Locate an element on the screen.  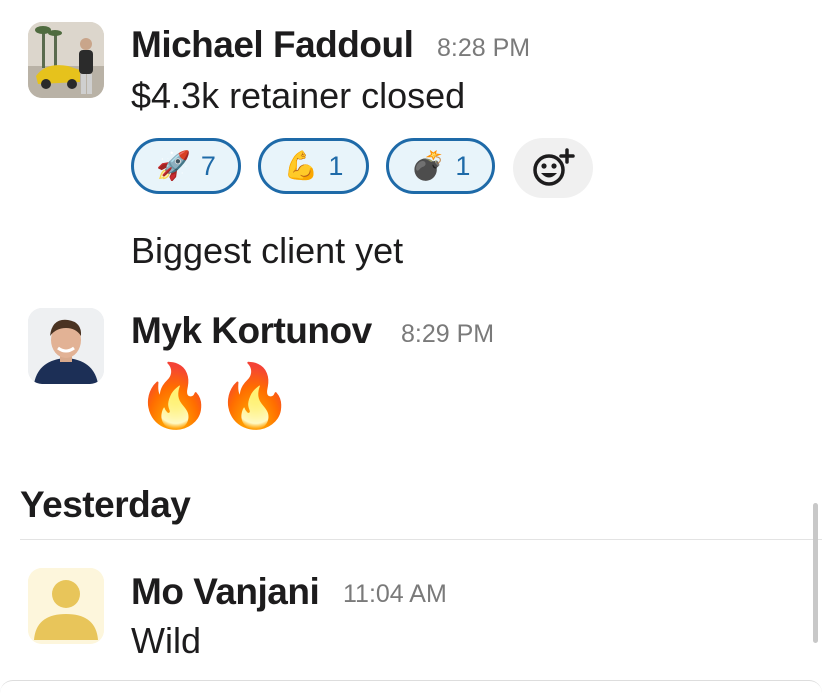
flexed-biceps-icon: 💪 is located at coordinates (301, 165).